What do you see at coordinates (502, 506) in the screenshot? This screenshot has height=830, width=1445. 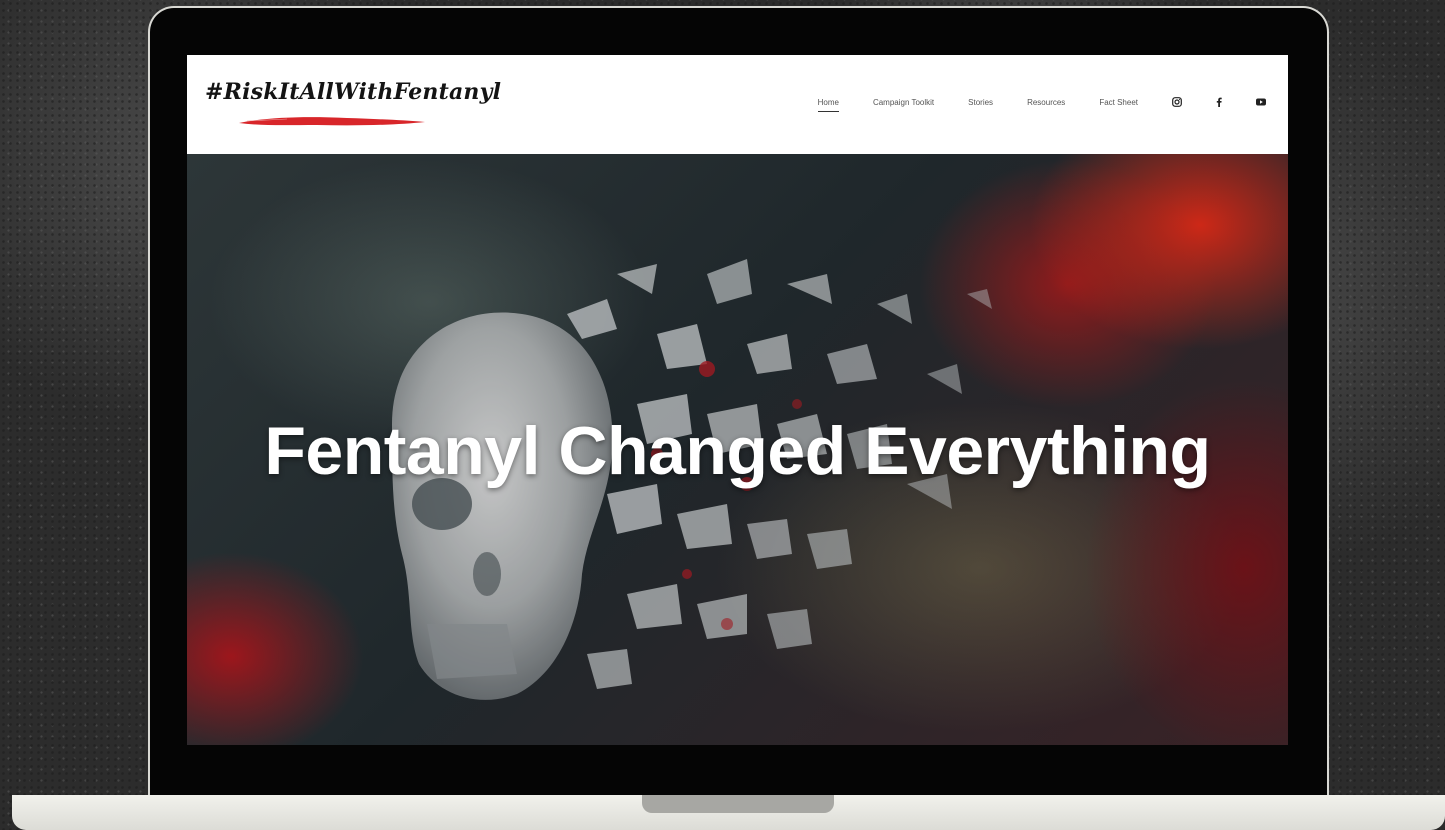 I see `skull` at bounding box center [502, 506].